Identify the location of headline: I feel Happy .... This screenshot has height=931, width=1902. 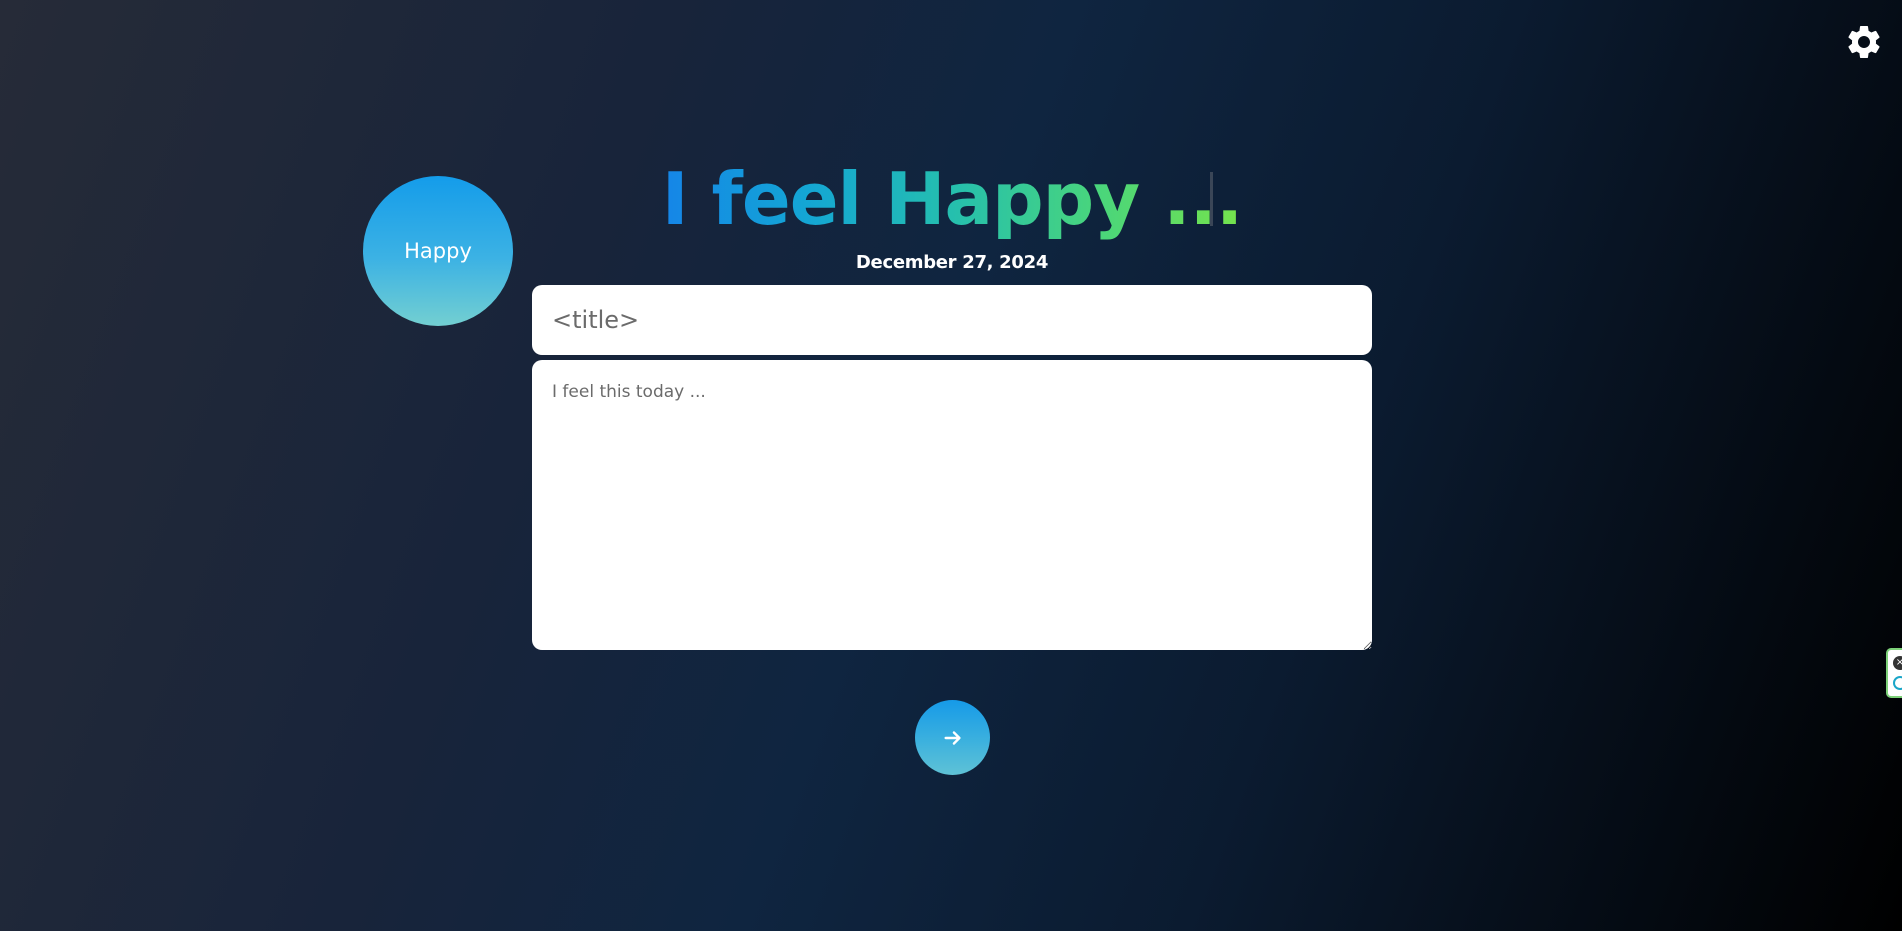
(953, 199).